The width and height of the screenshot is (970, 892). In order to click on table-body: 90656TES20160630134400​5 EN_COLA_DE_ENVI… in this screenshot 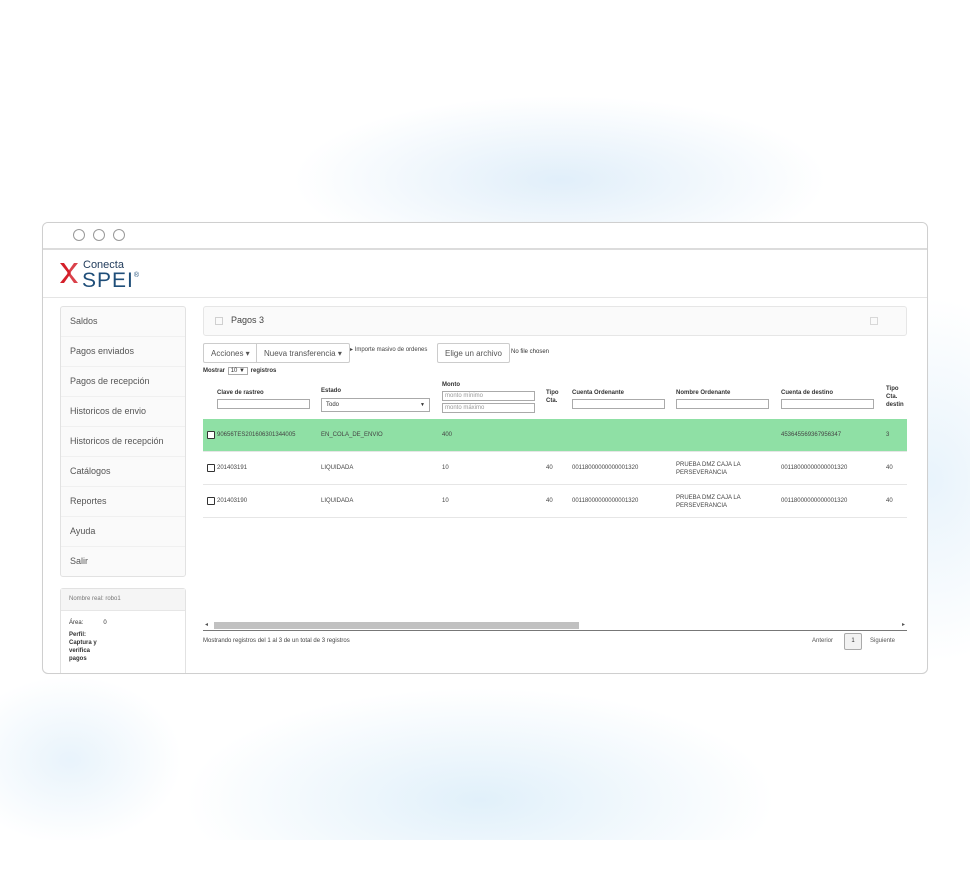, I will do `click(555, 468)`.